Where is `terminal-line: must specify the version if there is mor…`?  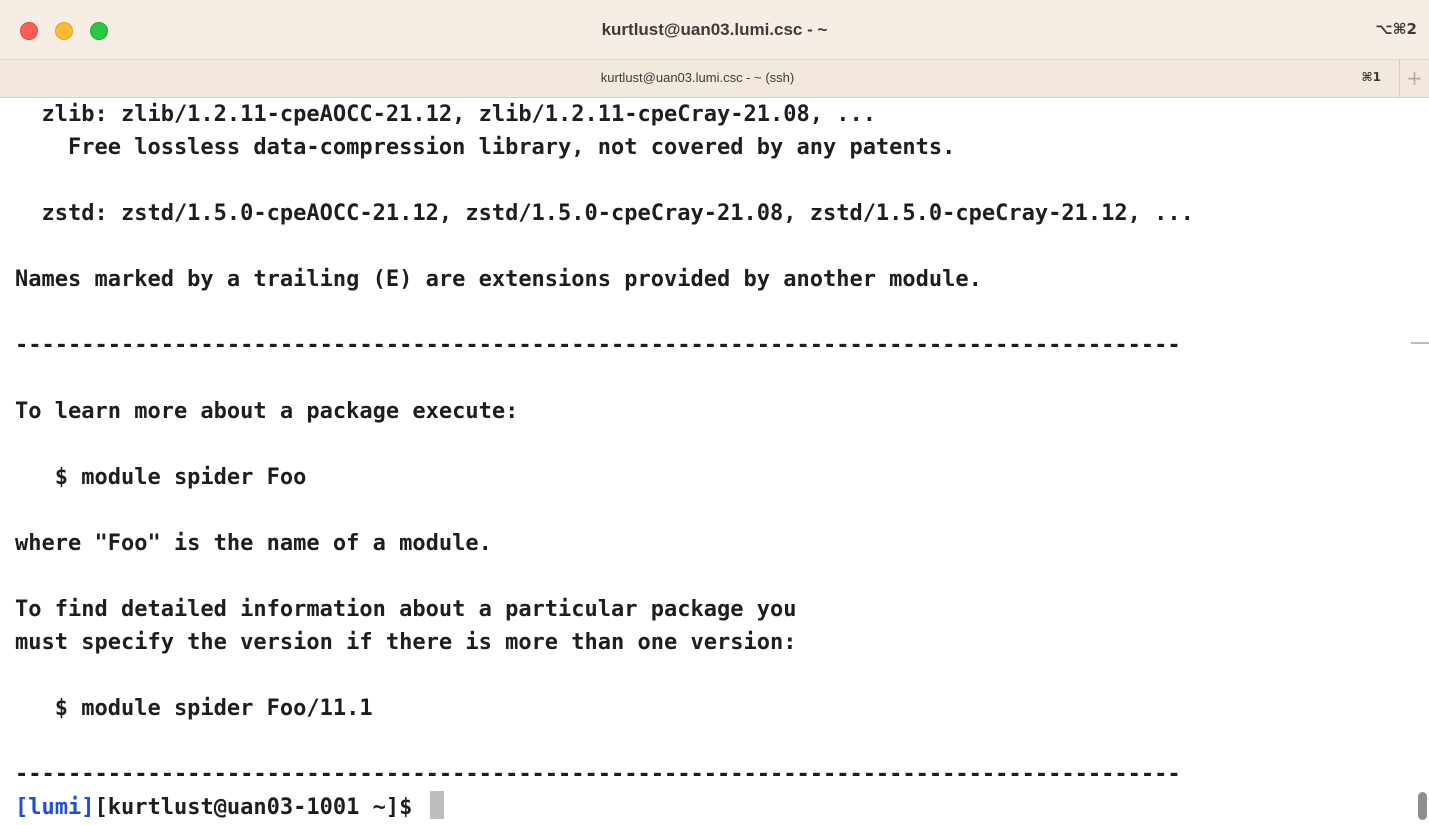 terminal-line: must specify the version if there is mor… is located at coordinates (406, 642).